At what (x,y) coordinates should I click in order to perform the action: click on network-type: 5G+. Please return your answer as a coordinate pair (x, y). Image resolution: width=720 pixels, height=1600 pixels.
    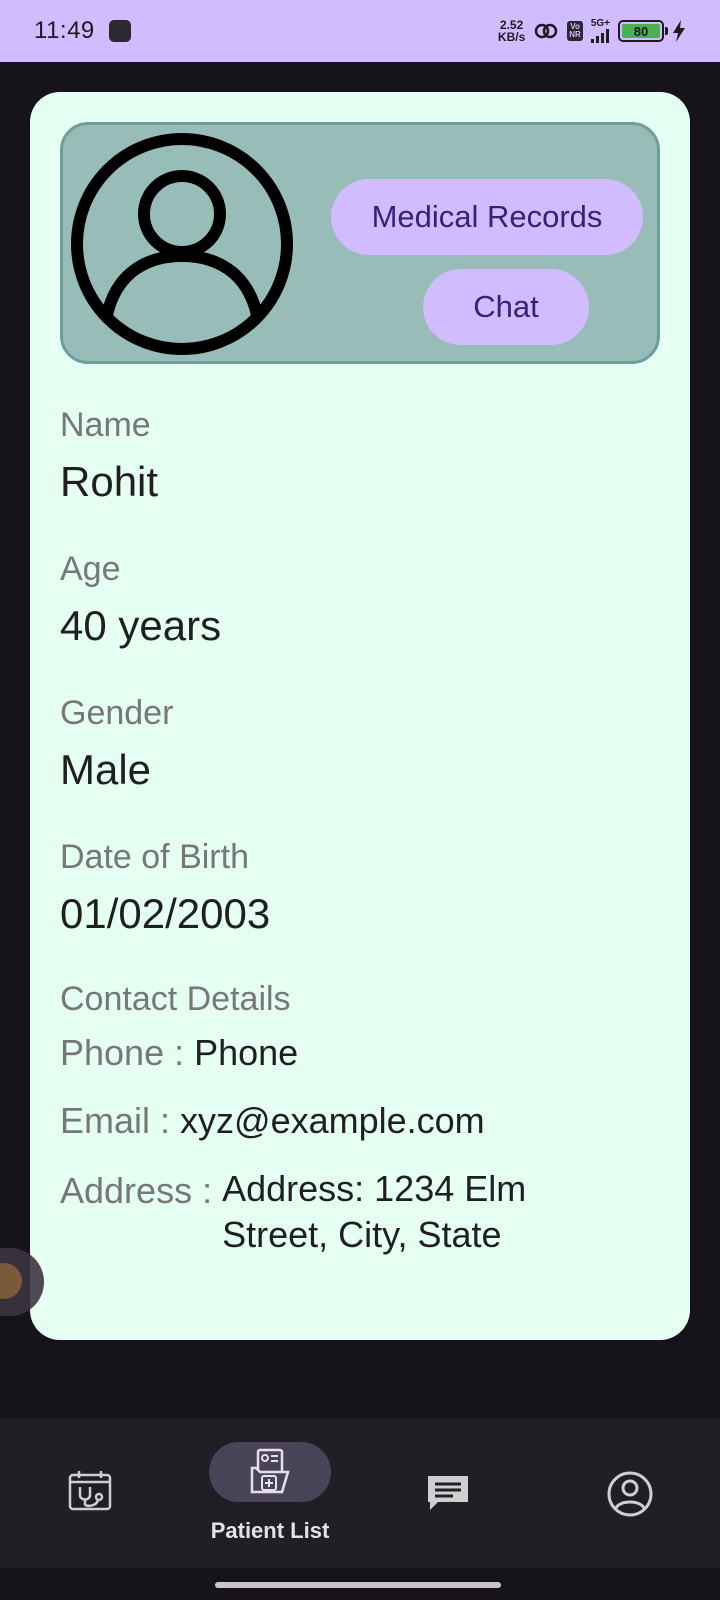
    Looking at the image, I should click on (600, 23).